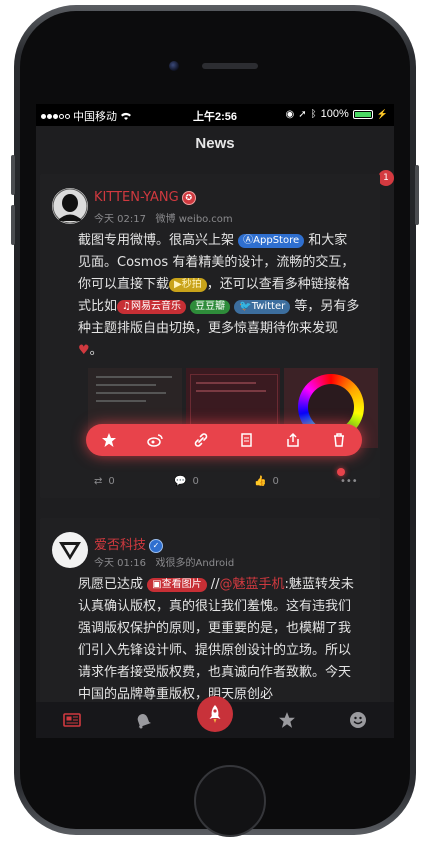  What do you see at coordinates (120, 219) in the screenshot?
I see `post-time: 今天 02:17` at bounding box center [120, 219].